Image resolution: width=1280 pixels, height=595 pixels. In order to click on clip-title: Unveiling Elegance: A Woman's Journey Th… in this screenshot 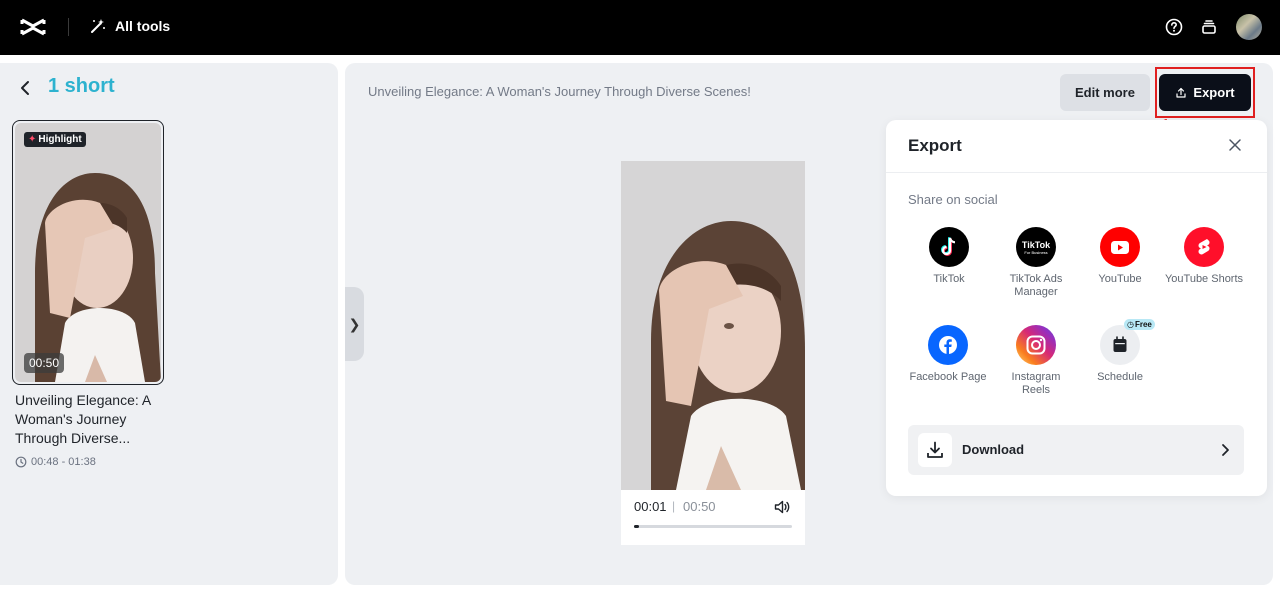, I will do `click(90, 419)`.